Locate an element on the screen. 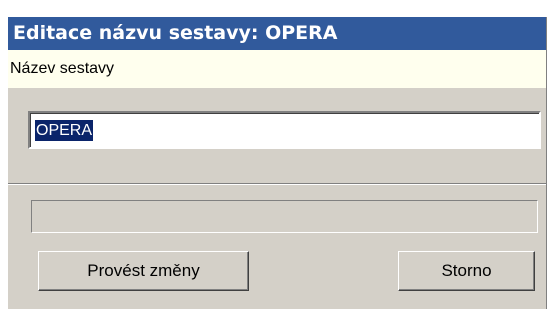  apply-changes-button: Provést změny is located at coordinates (143, 271).